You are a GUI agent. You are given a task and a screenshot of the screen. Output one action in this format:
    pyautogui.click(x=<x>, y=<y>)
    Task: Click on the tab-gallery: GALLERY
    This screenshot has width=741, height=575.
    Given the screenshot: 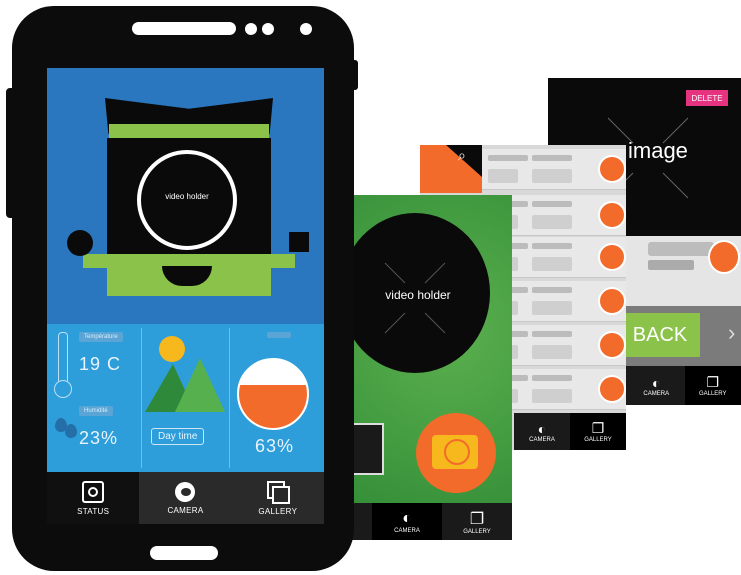 What is the action you would take?
    pyautogui.click(x=278, y=498)
    